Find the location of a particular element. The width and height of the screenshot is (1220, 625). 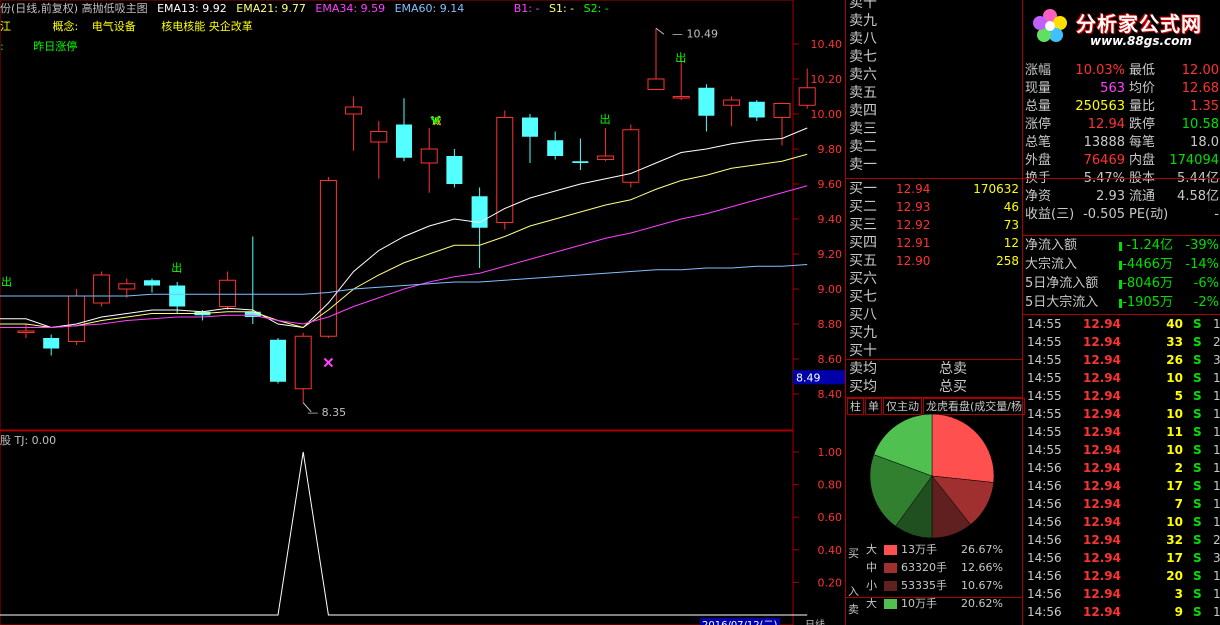

orderbook-sell-row: 卖九 is located at coordinates (936, 21).